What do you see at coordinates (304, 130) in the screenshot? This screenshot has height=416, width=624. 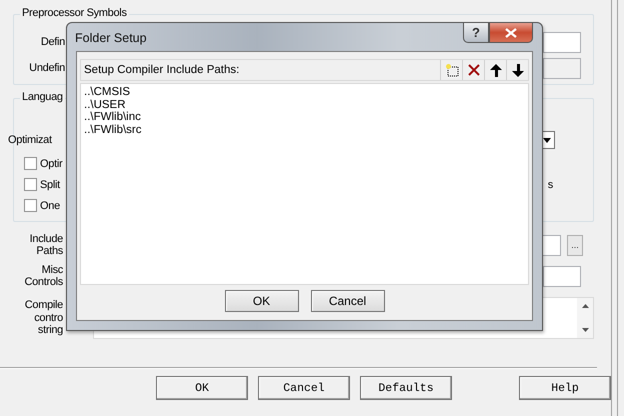 I see `list-item: ..\FWlib\src` at bounding box center [304, 130].